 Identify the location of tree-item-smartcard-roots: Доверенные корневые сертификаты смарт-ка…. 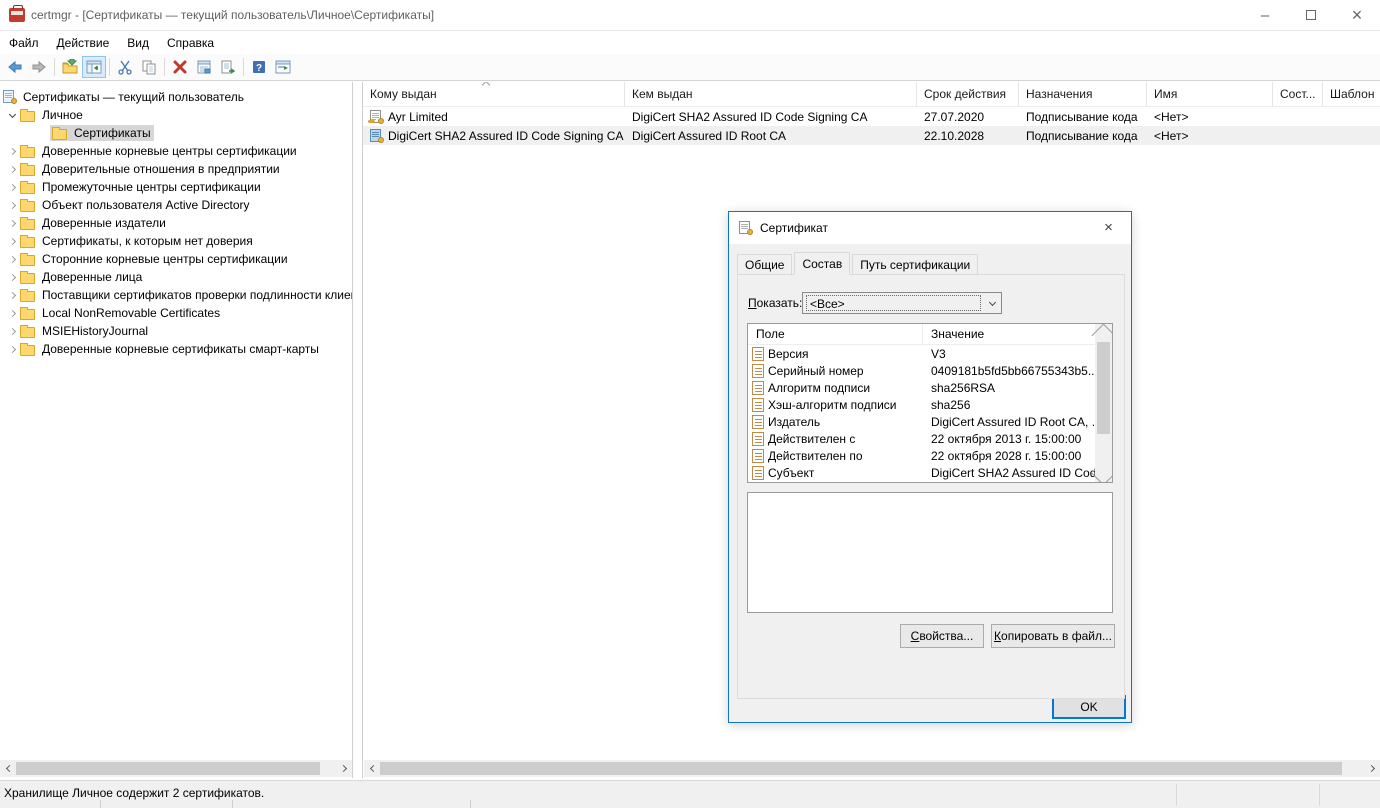
(176, 349).